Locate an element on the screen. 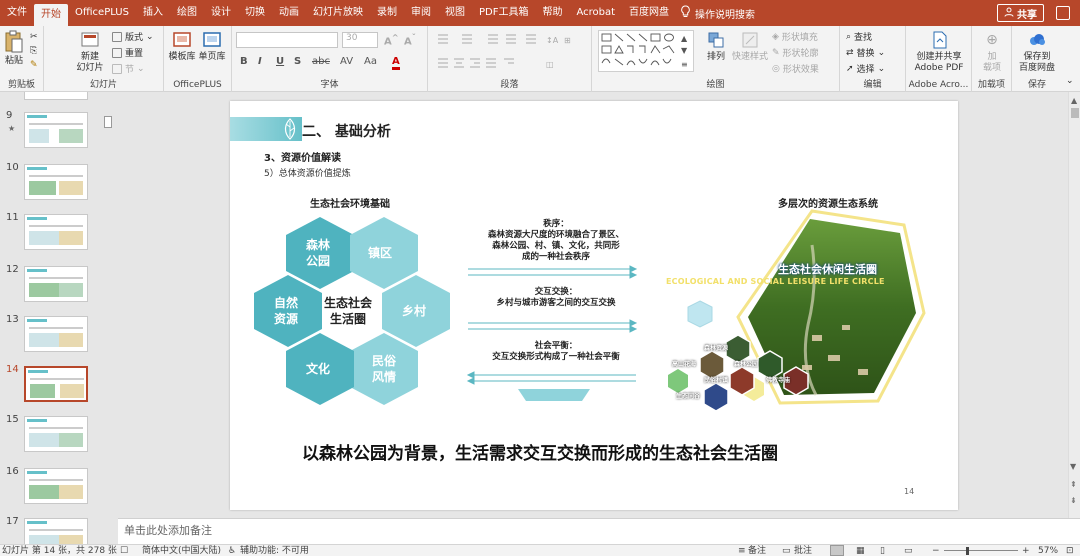  tab-15: 百度网盘 is located at coordinates (649, 13).